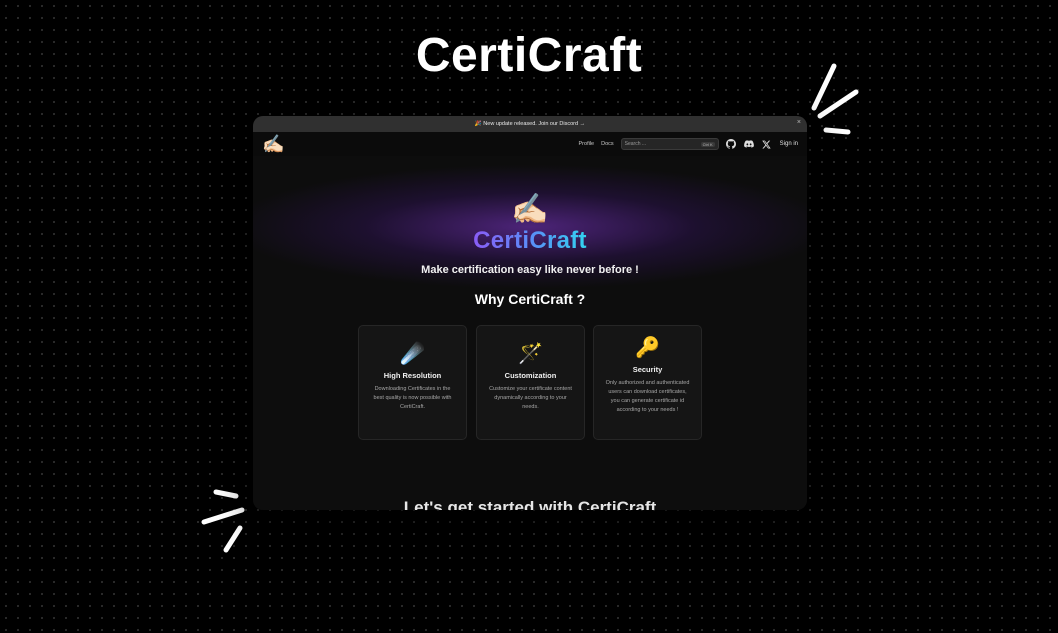 This screenshot has height=633, width=1058. I want to click on brand-name-text: CertiCraft, so click(530, 240).